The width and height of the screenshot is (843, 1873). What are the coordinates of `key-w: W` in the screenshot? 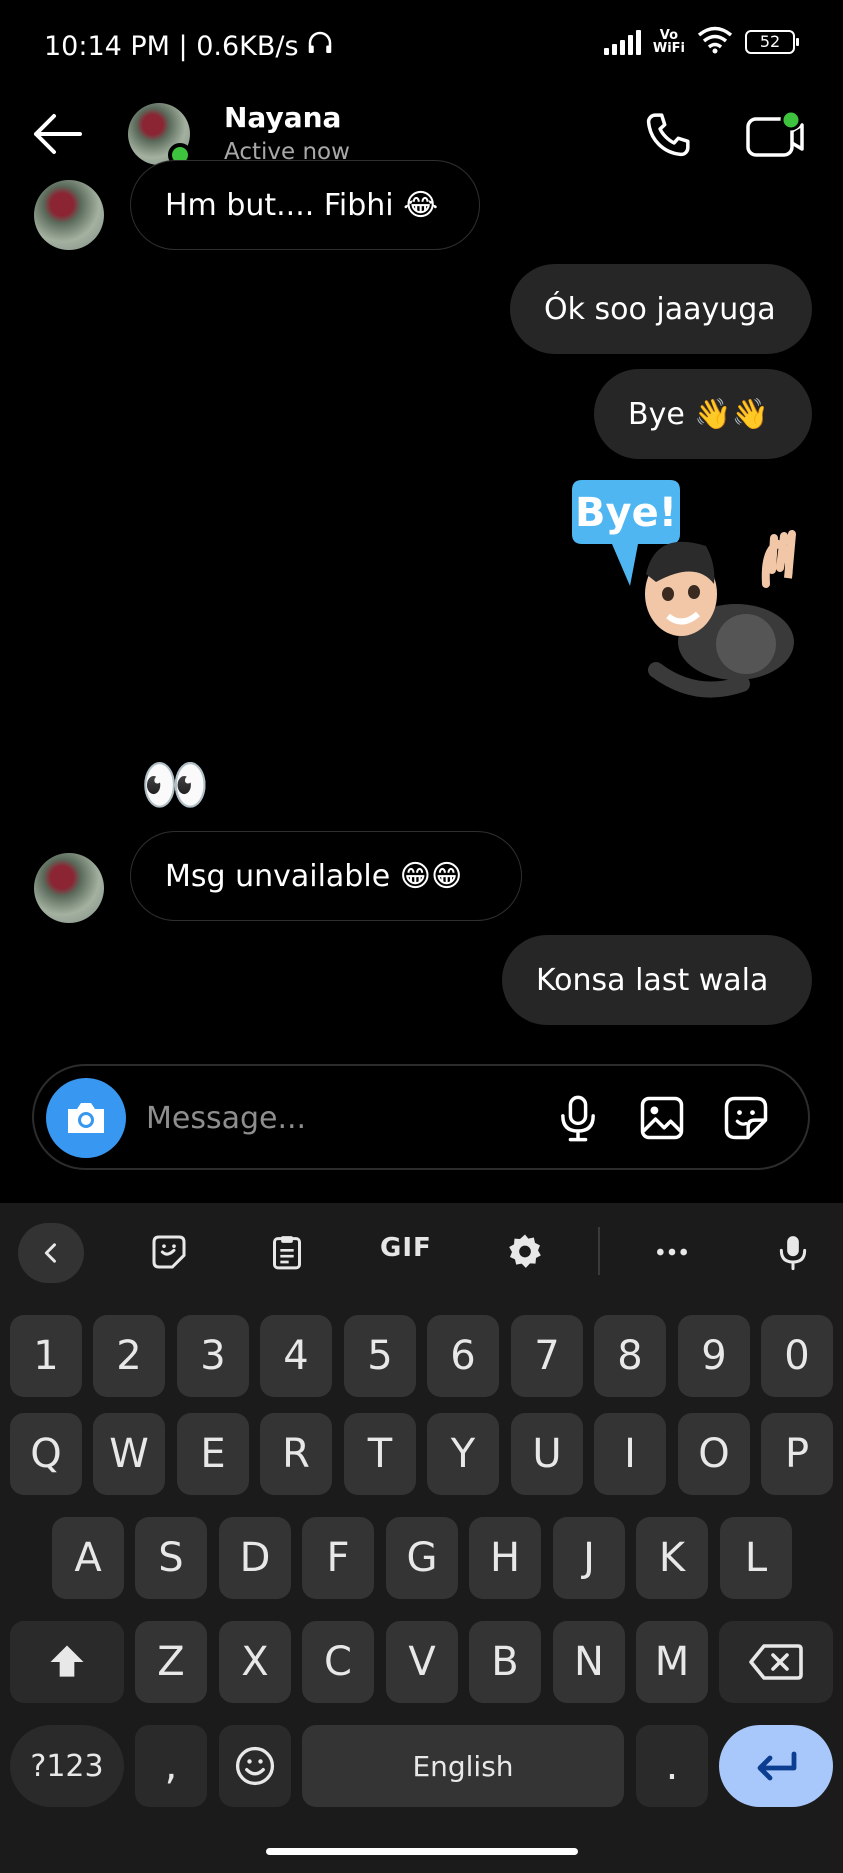 It's located at (129, 1454).